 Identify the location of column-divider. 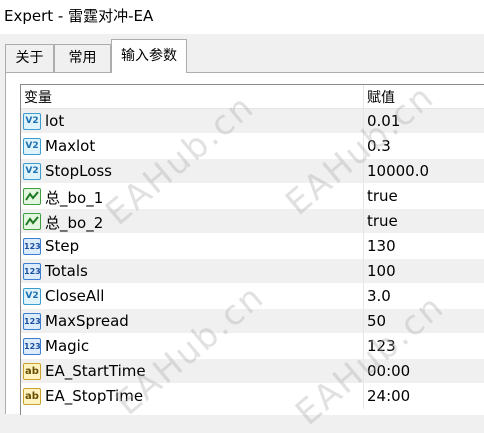
(363, 97).